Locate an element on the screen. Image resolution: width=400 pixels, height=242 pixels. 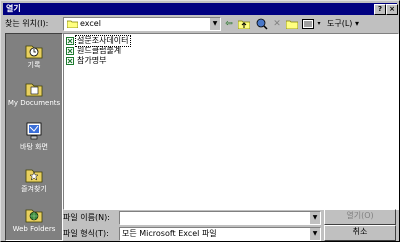
place-my-documents: My Documents is located at coordinates (34, 93).